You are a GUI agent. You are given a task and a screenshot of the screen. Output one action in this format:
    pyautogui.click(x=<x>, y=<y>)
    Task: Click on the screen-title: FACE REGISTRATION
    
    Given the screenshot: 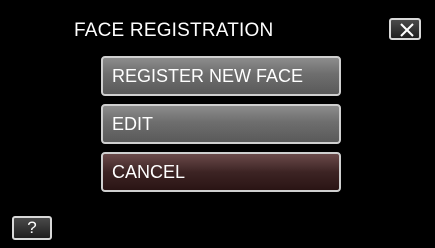 What is the action you would take?
    pyautogui.click(x=174, y=30)
    